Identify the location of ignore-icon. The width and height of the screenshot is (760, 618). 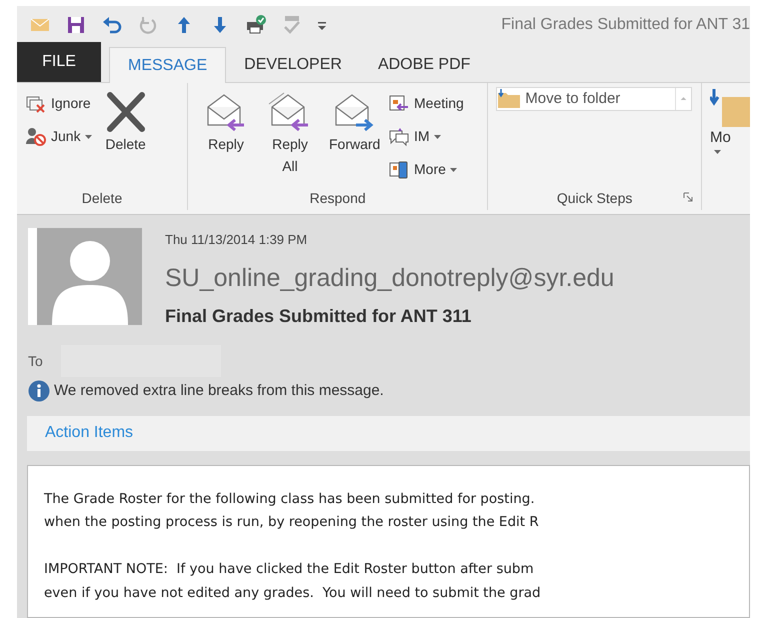
(36, 104).